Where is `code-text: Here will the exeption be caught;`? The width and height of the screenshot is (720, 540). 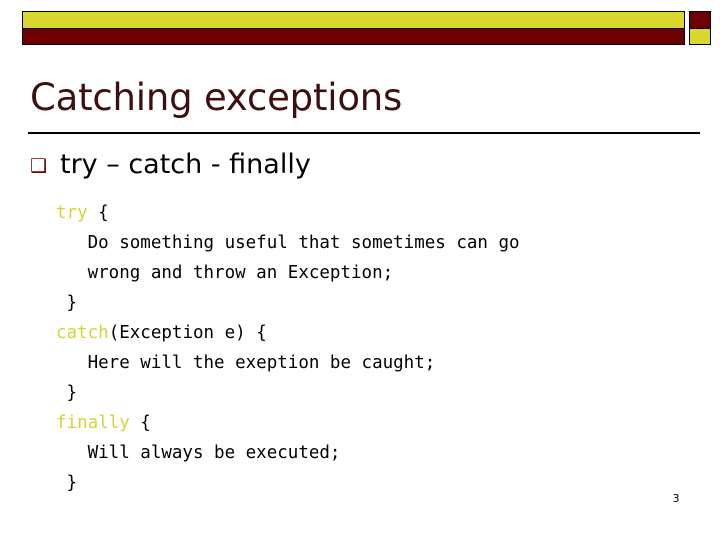
code-text: Here will the exeption be caught; is located at coordinates (246, 363).